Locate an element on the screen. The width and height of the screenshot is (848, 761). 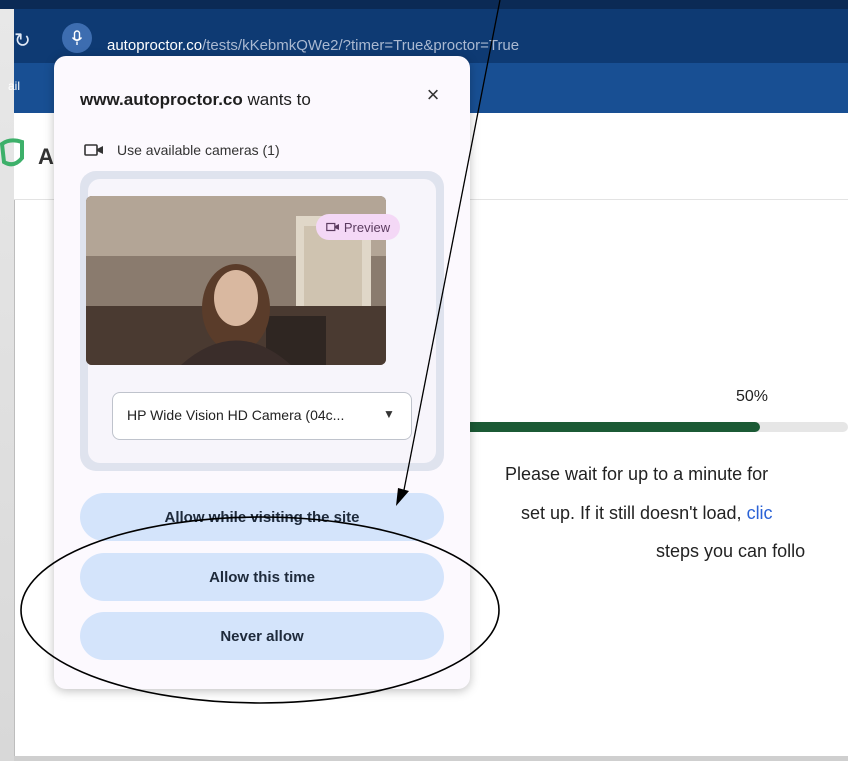
caret-down-icon: ▼ is located at coordinates (389, 414).